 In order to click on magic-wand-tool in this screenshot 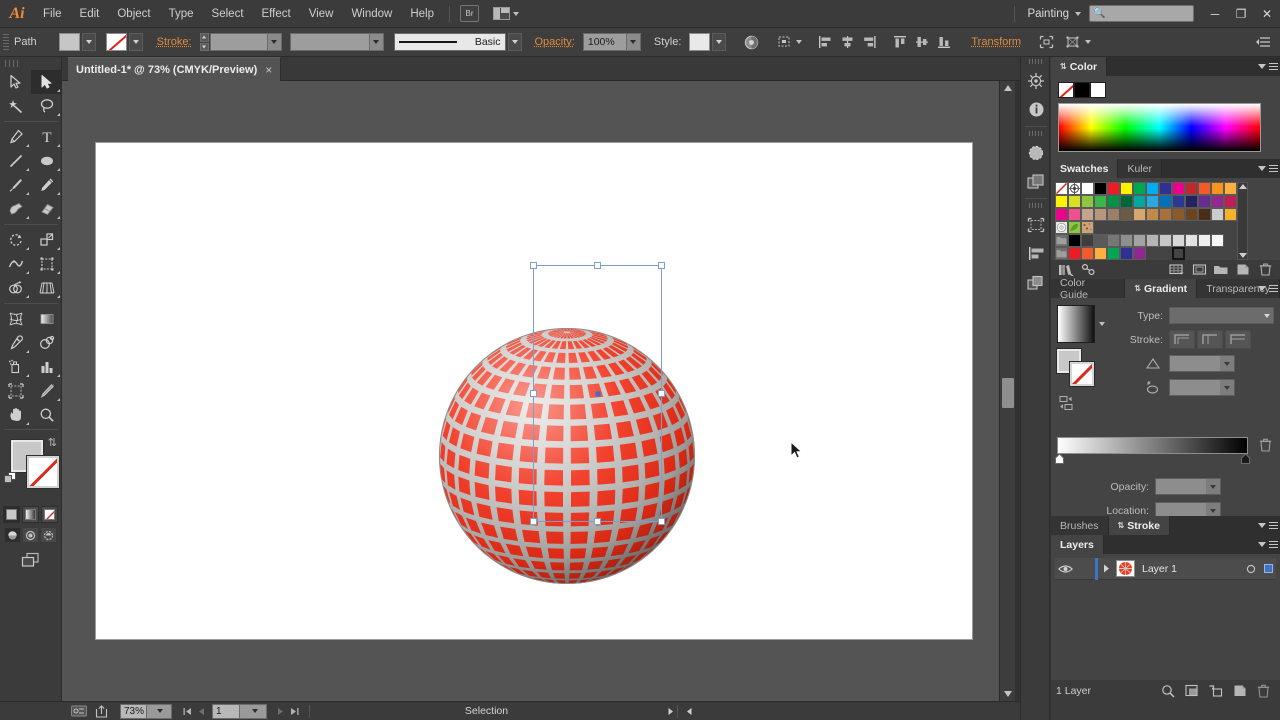, I will do `click(15, 106)`.